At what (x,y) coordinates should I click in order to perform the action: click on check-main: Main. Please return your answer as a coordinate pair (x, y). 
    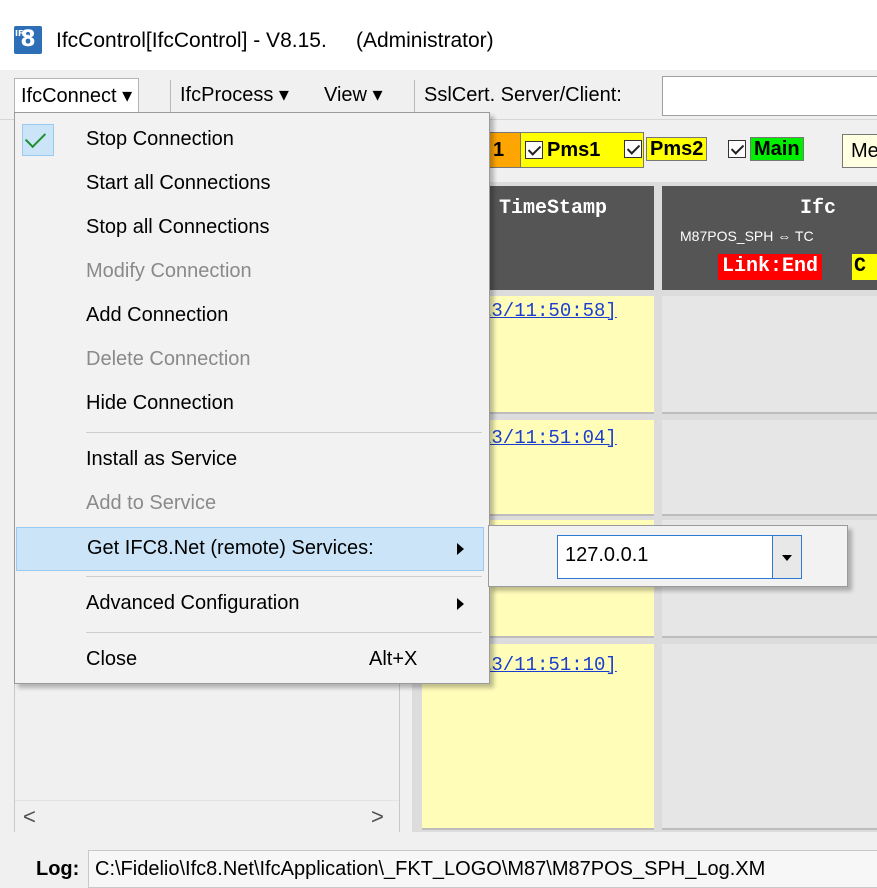
    Looking at the image, I should click on (775, 150).